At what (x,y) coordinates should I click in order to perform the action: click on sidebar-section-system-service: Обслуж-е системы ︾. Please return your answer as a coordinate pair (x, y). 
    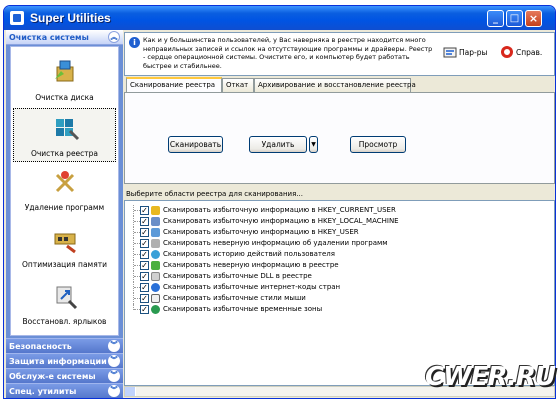
    Looking at the image, I should click on (64, 375).